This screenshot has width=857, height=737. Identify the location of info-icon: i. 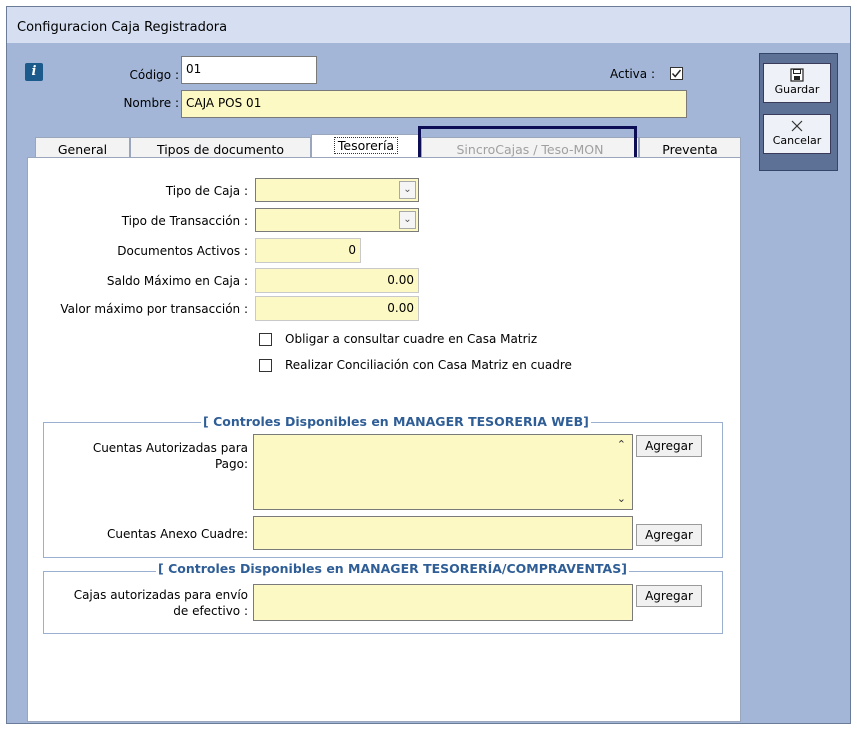
(34, 72).